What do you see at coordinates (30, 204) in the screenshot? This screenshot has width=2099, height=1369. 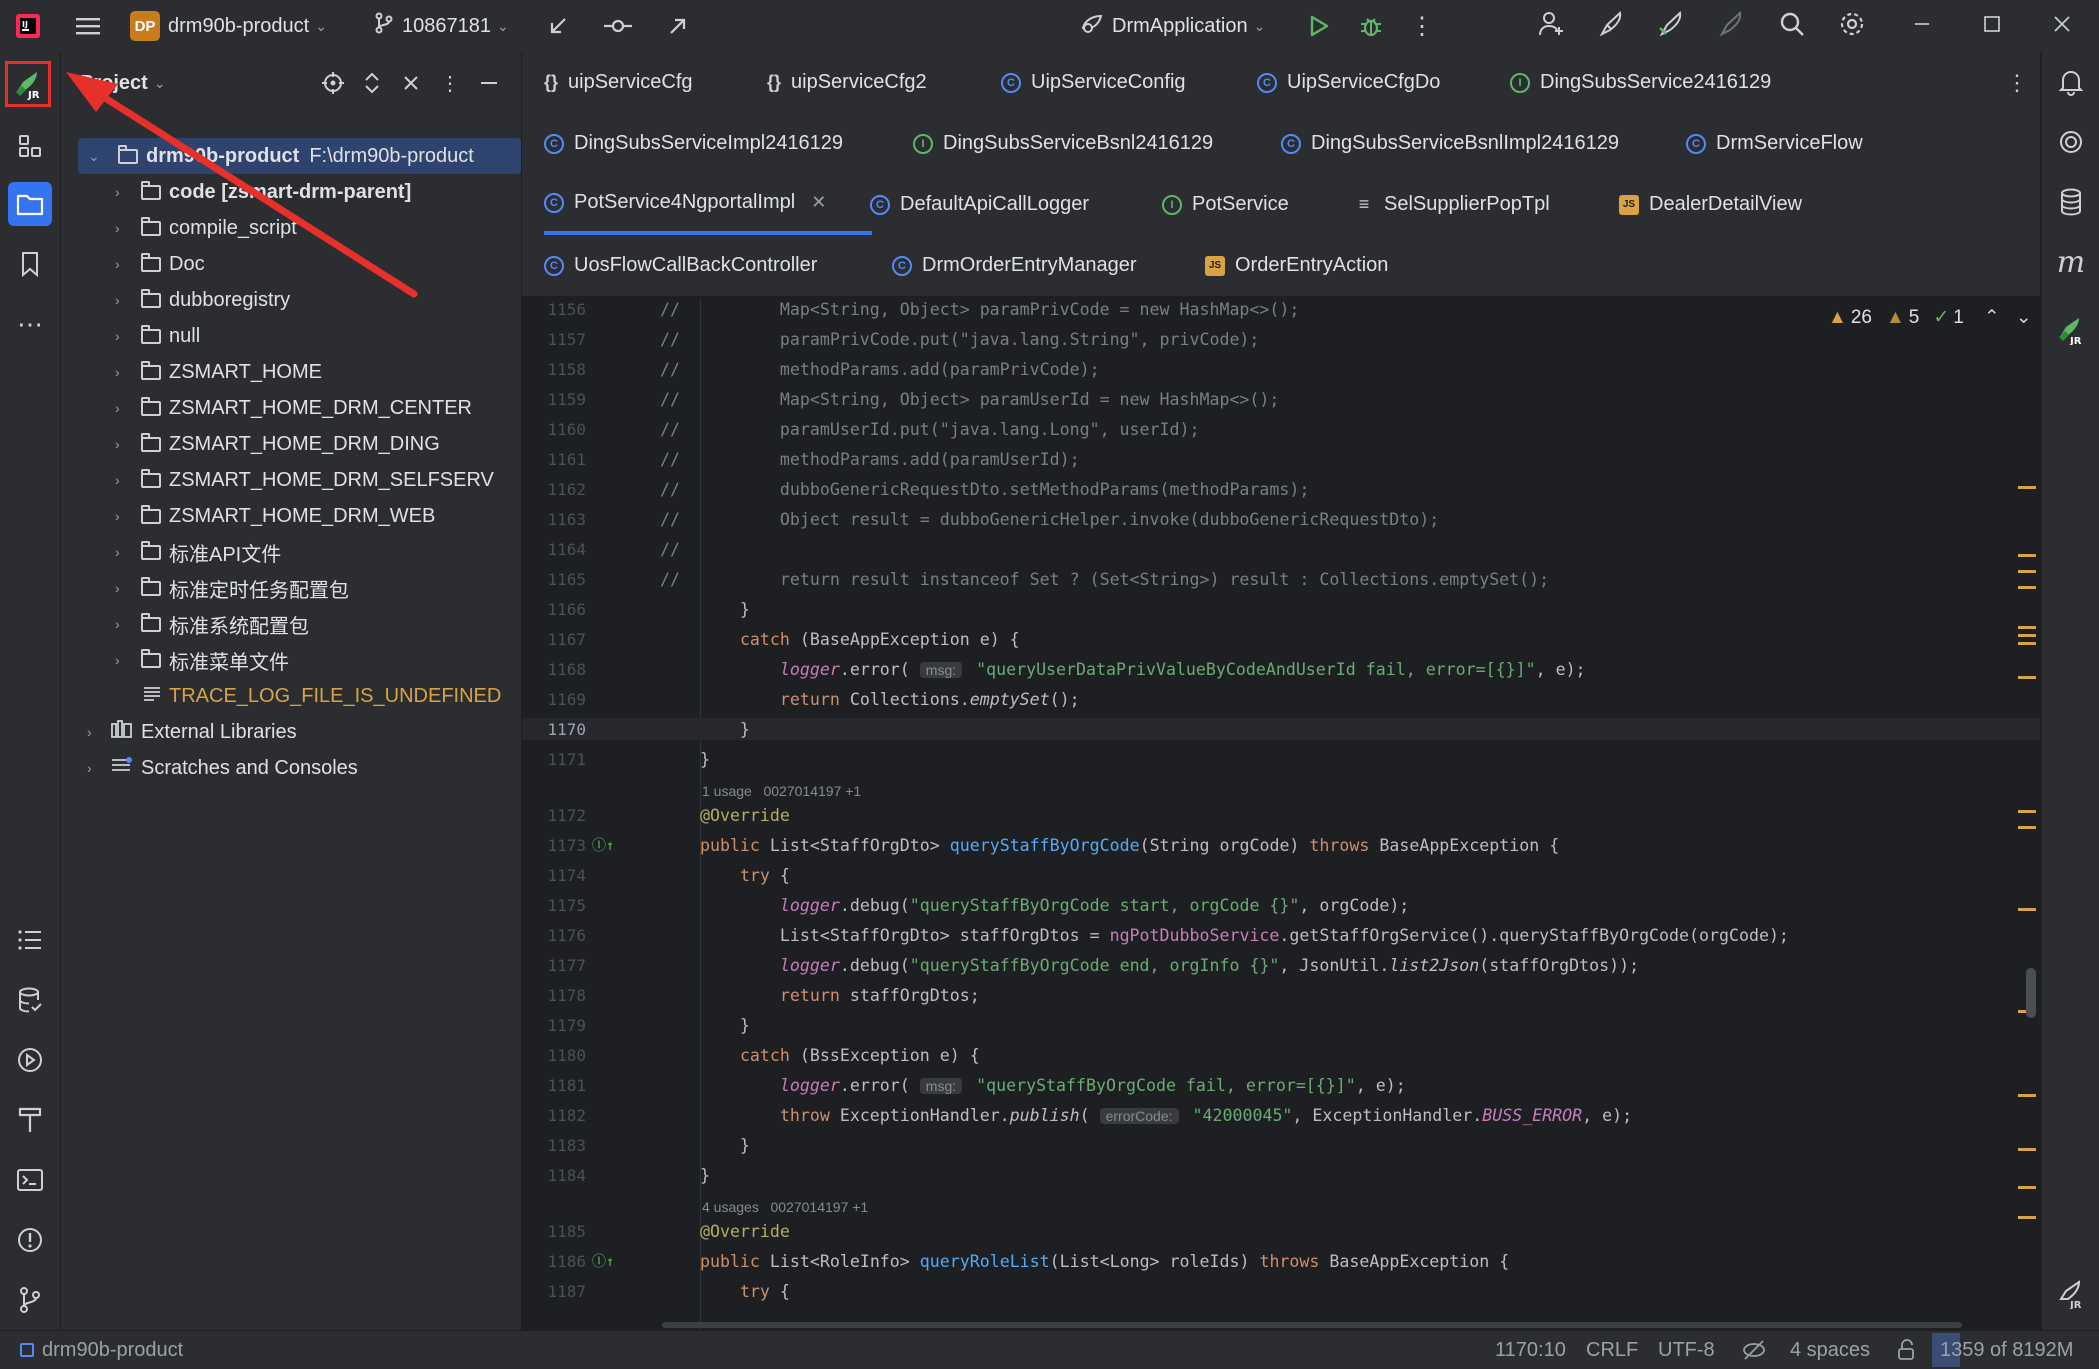 I see `project-folder-icon` at bounding box center [30, 204].